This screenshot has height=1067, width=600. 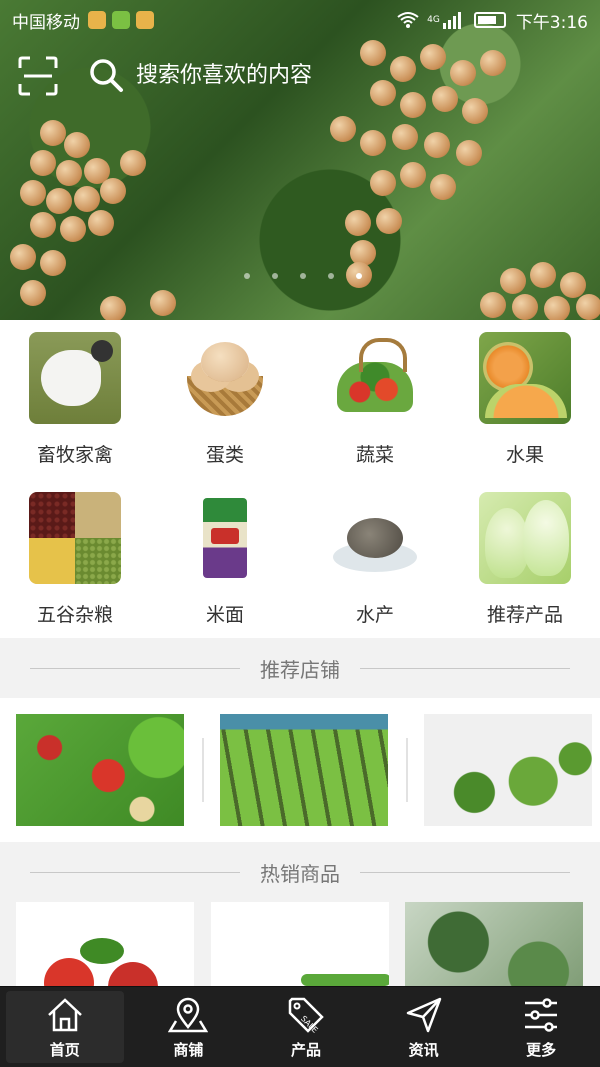 I want to click on hot-products, so click(x=300, y=944).